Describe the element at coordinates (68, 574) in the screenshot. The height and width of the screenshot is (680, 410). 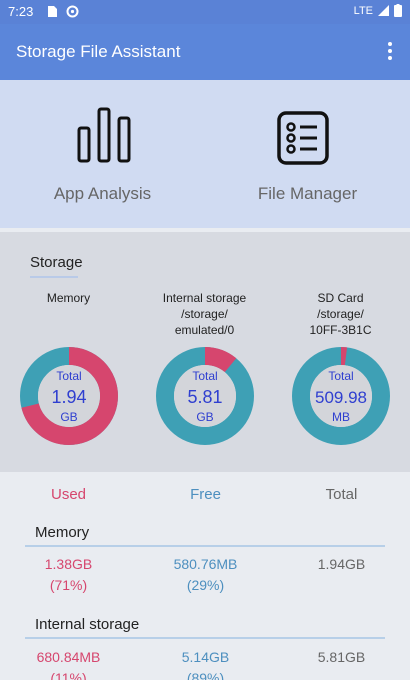
I see `memory-used: 1.38GB (71%)` at that location.